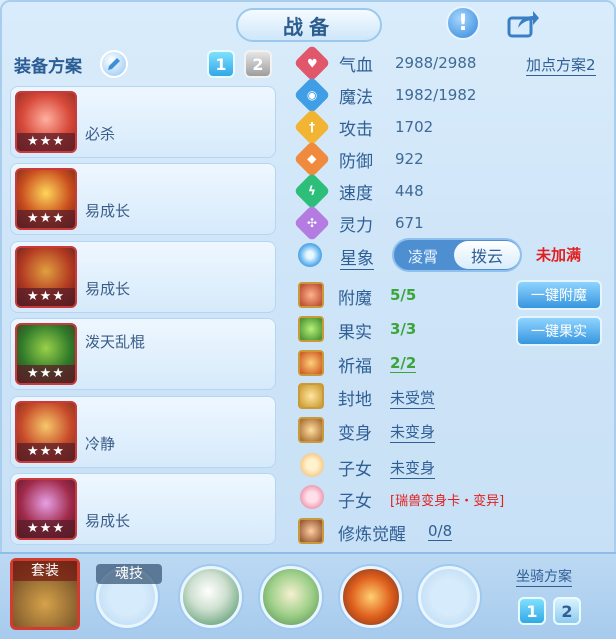 The width and height of the screenshot is (616, 639). I want to click on mount-plan-2-button: 2, so click(567, 611).